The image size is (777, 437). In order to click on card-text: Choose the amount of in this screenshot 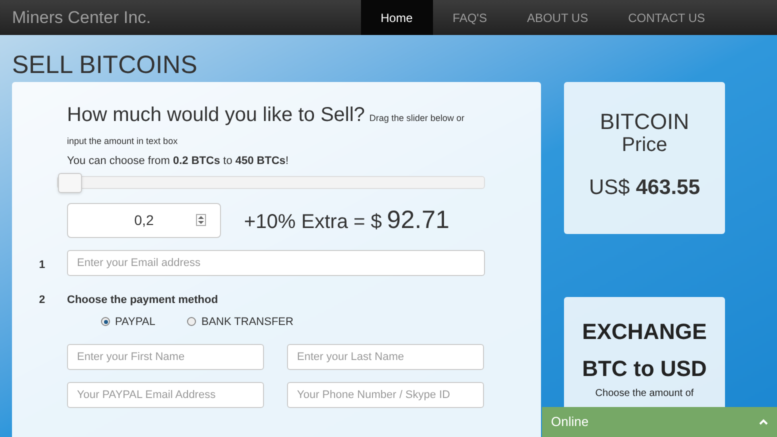, I will do `click(644, 394)`.